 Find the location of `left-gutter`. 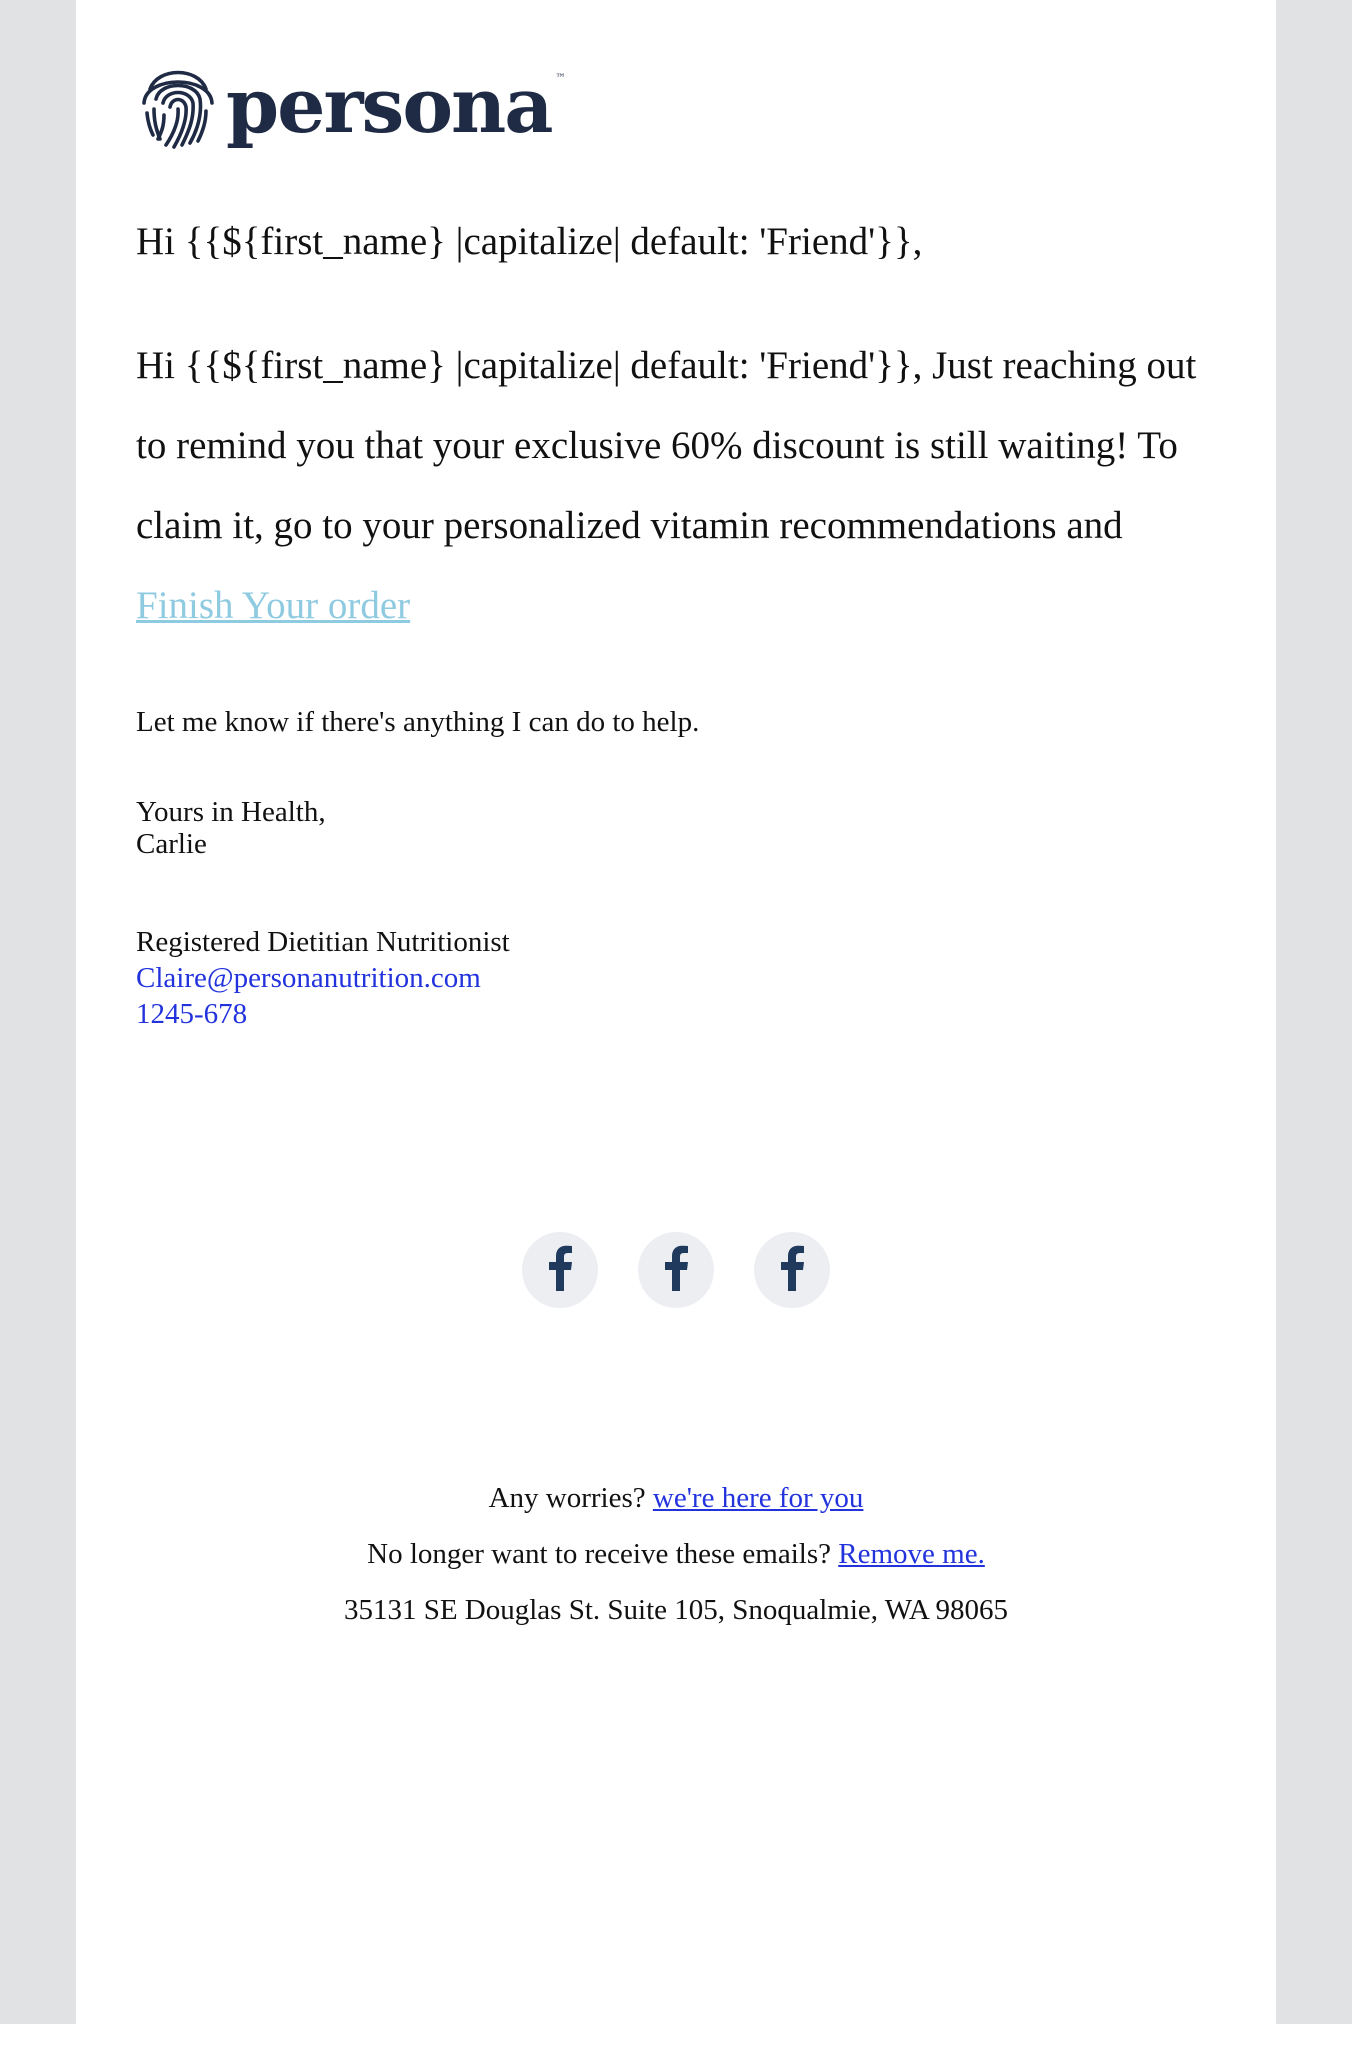

left-gutter is located at coordinates (38, 1012).